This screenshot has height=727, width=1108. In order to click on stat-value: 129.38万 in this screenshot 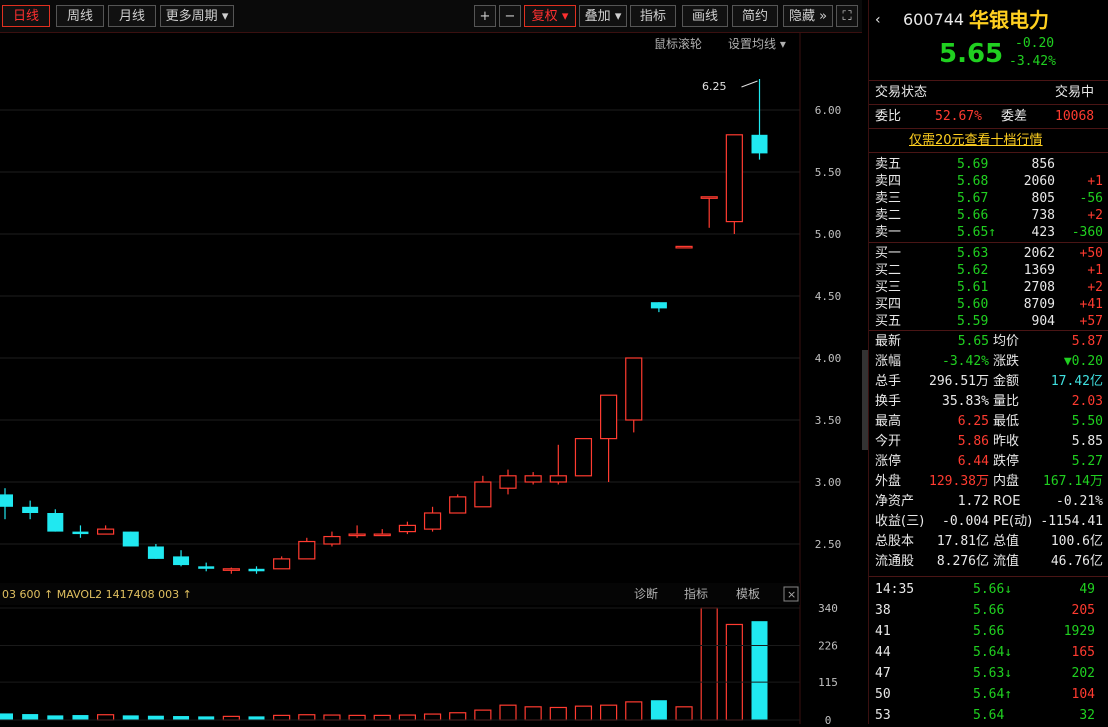, I will do `click(959, 481)`.